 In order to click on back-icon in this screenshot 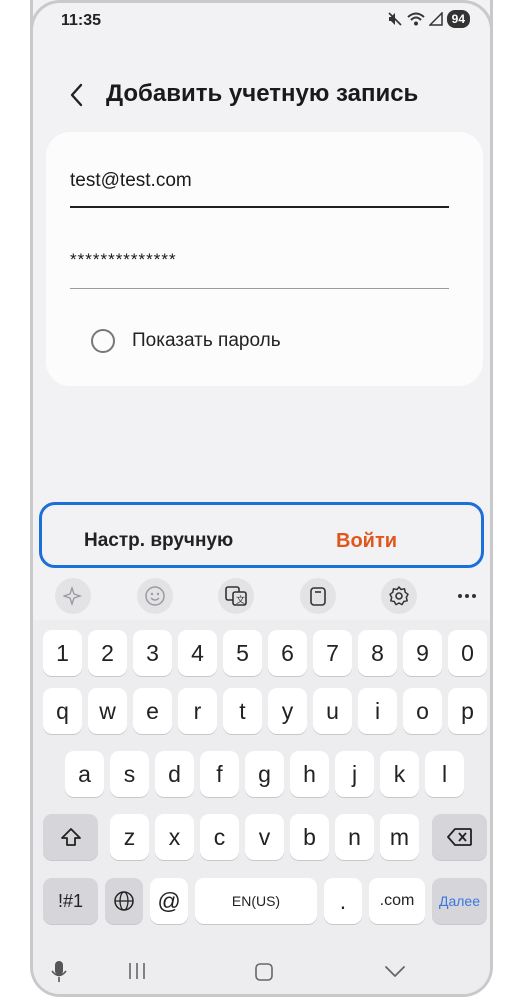, I will do `click(395, 972)`.